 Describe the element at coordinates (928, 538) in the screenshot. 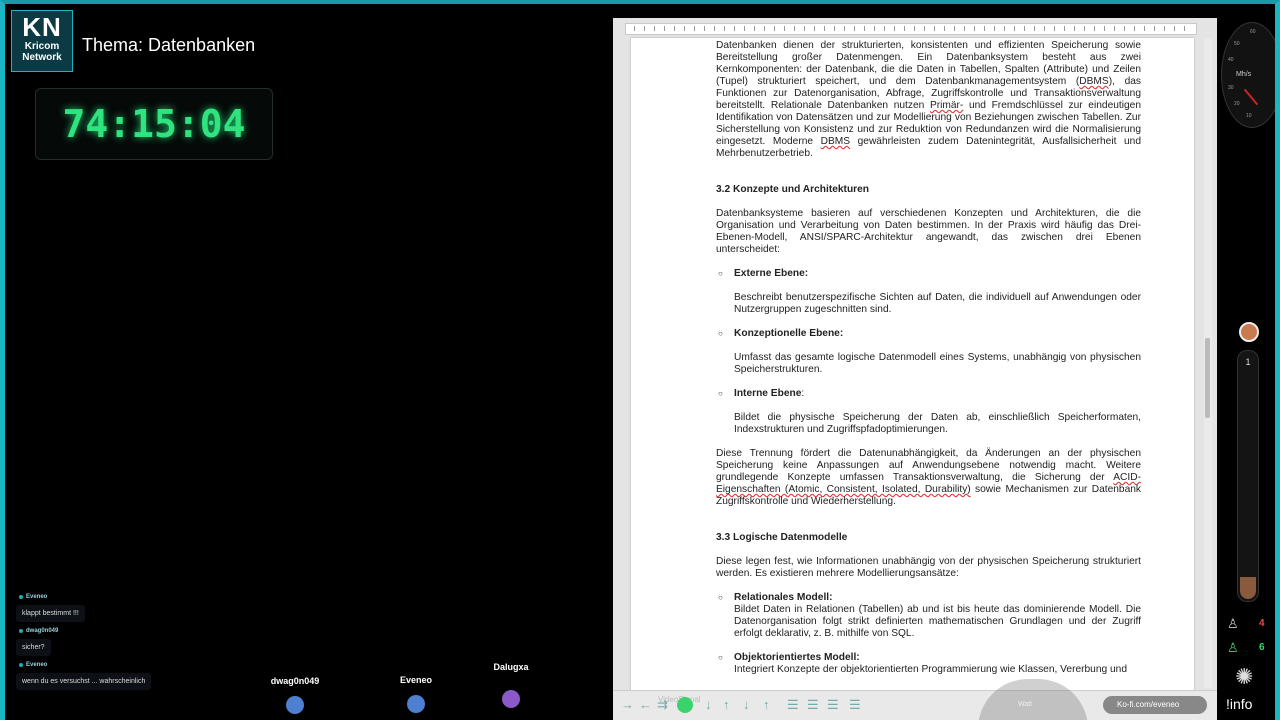

I see `heading-3-3: 3.3 Logische Datenmodelle` at that location.